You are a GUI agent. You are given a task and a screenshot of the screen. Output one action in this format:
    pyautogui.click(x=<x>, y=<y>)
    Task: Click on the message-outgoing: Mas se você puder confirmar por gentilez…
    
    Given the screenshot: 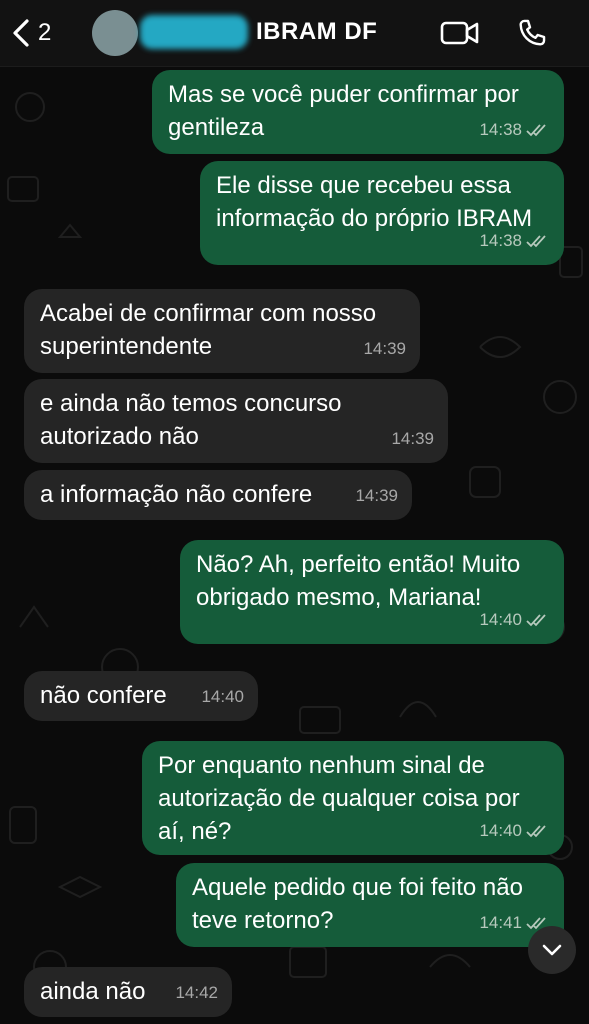 What is the action you would take?
    pyautogui.click(x=358, y=112)
    